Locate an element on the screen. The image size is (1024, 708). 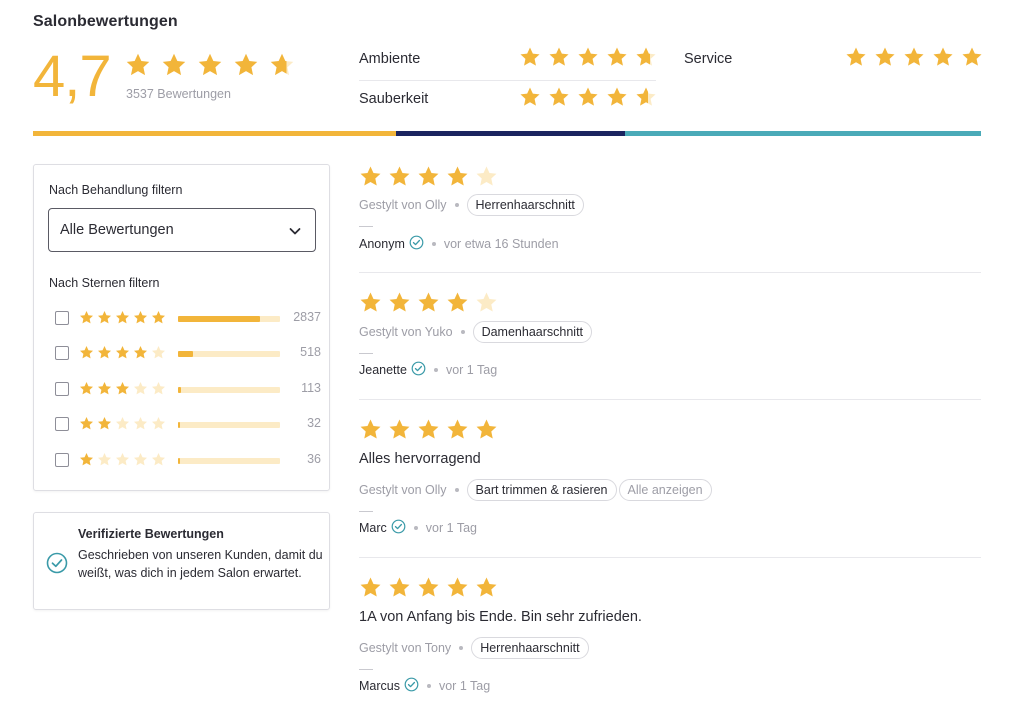
reviews-title: Salonbewertungen is located at coordinates (105, 21).